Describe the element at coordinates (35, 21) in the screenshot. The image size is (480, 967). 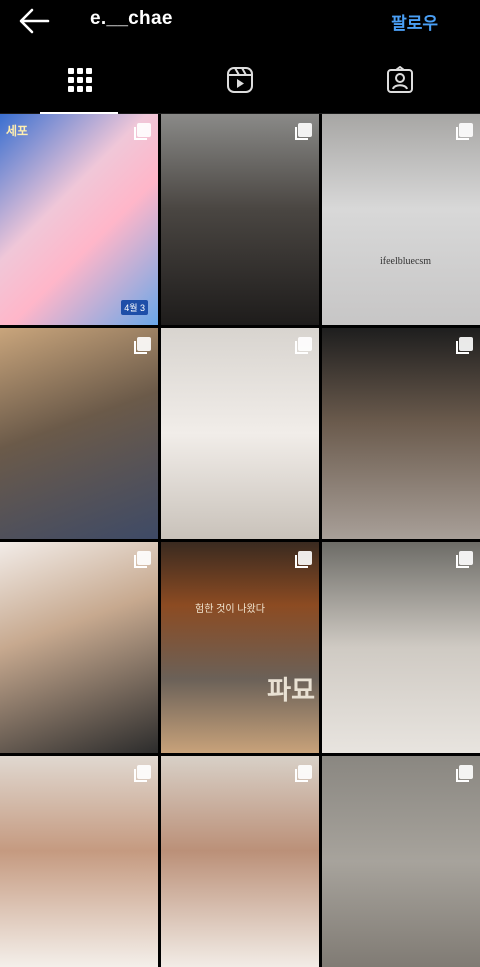
I see `back-arrow-icon` at that location.